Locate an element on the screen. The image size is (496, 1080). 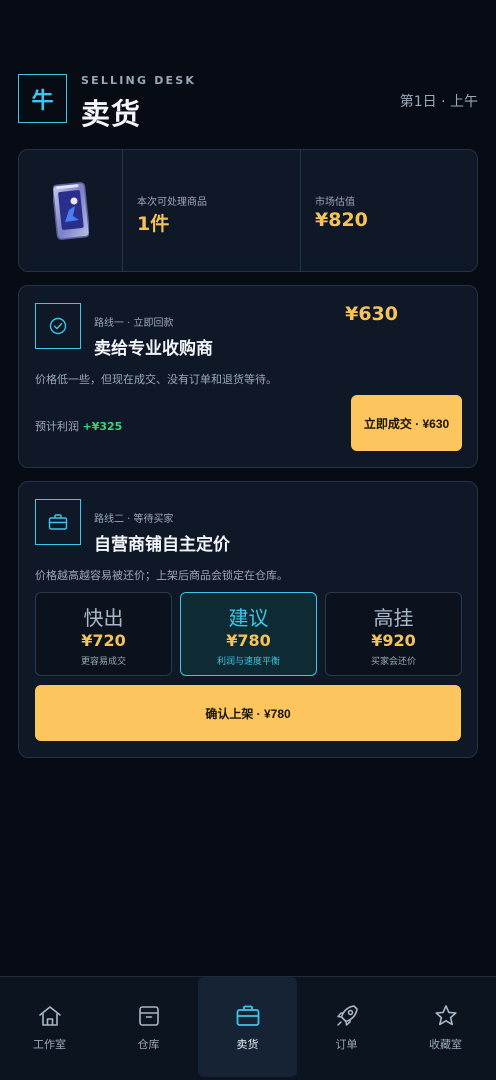
price-option-suggested: 建议 ¥780 利润与速度平衡 is located at coordinates (248, 634).